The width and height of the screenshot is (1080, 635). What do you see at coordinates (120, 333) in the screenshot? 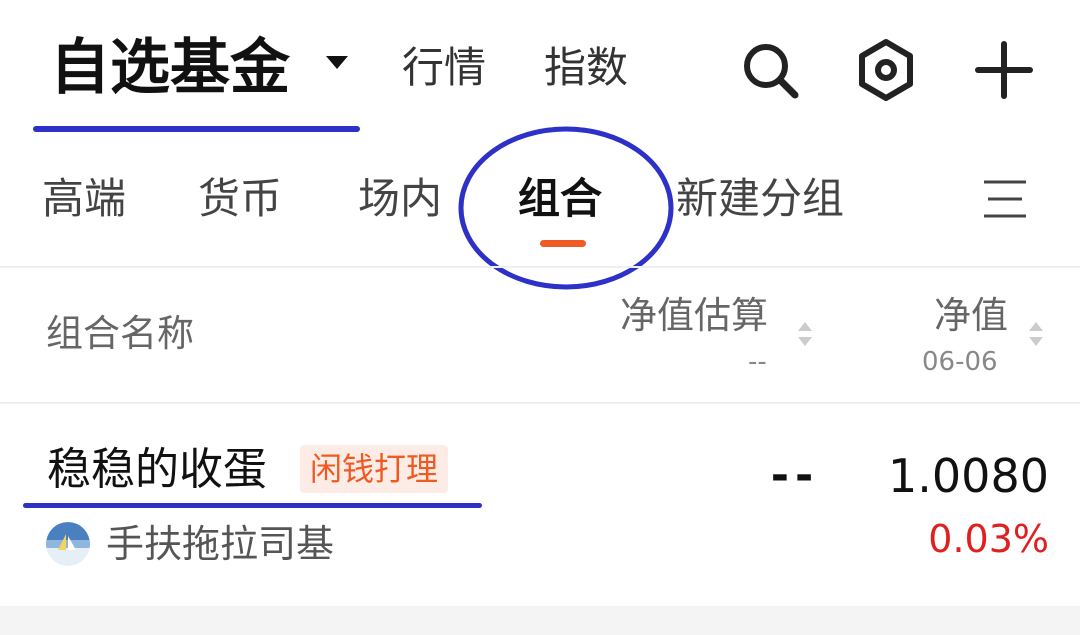
I see `column-header-name: 组合名称` at bounding box center [120, 333].